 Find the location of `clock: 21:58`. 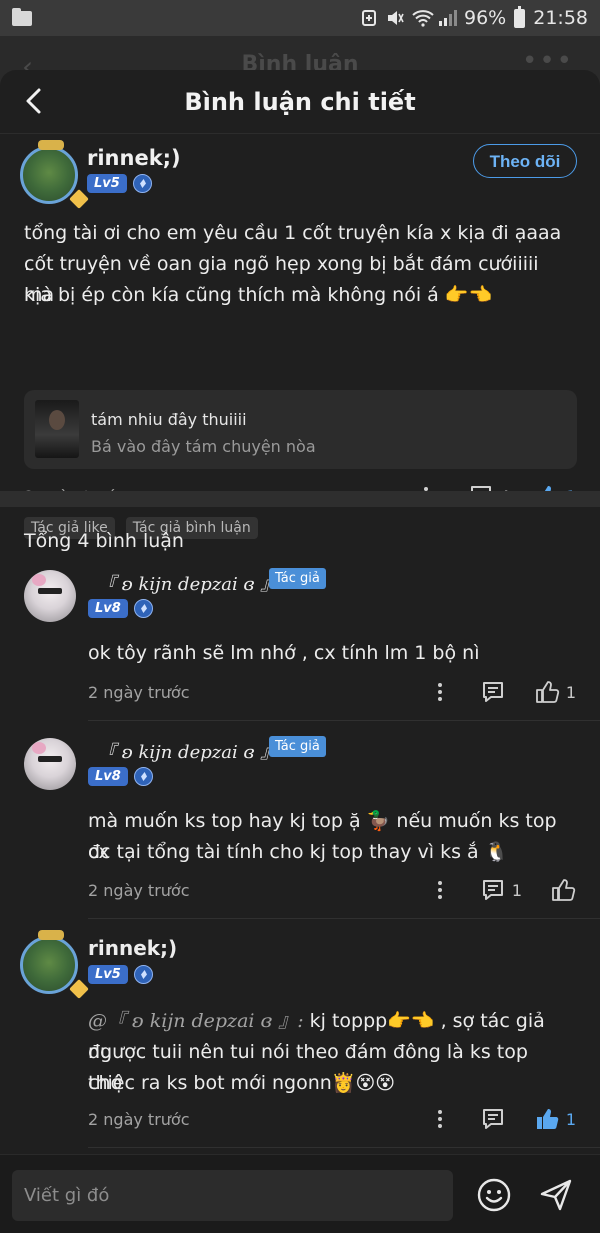

clock: 21:58 is located at coordinates (560, 18).